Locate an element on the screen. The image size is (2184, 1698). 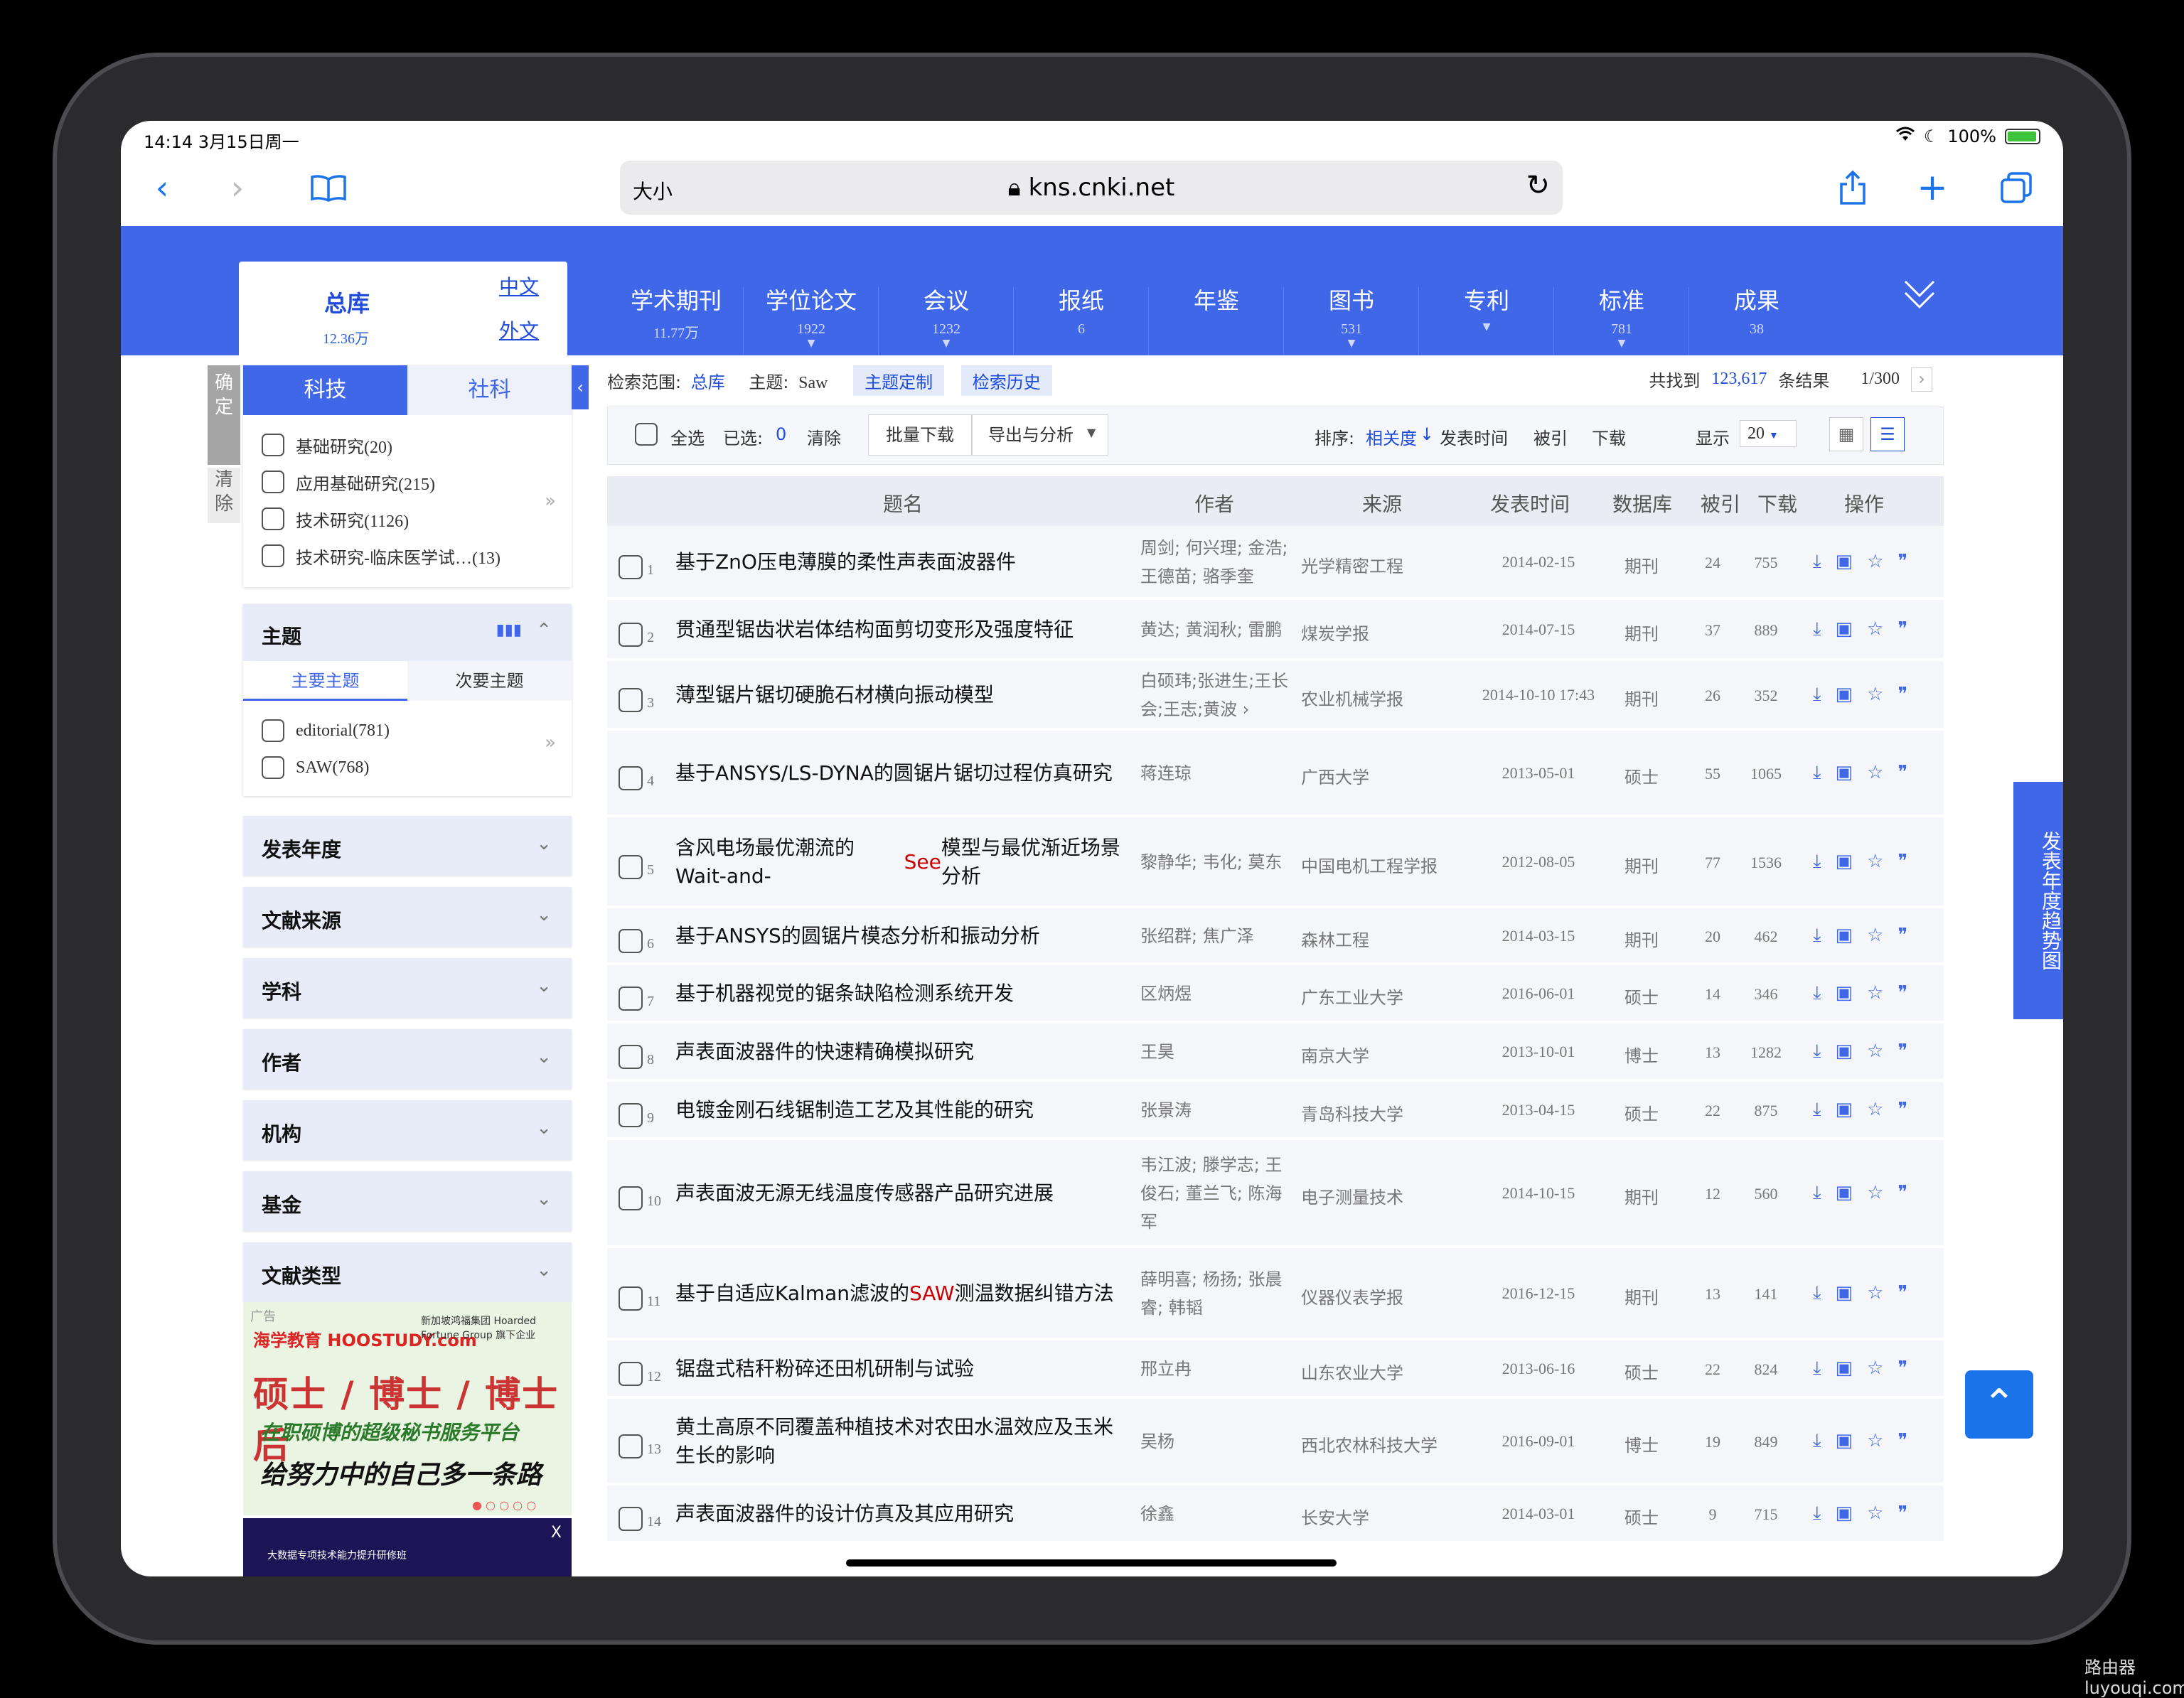
result-author: 吴杨 is located at coordinates (1215, 1441).